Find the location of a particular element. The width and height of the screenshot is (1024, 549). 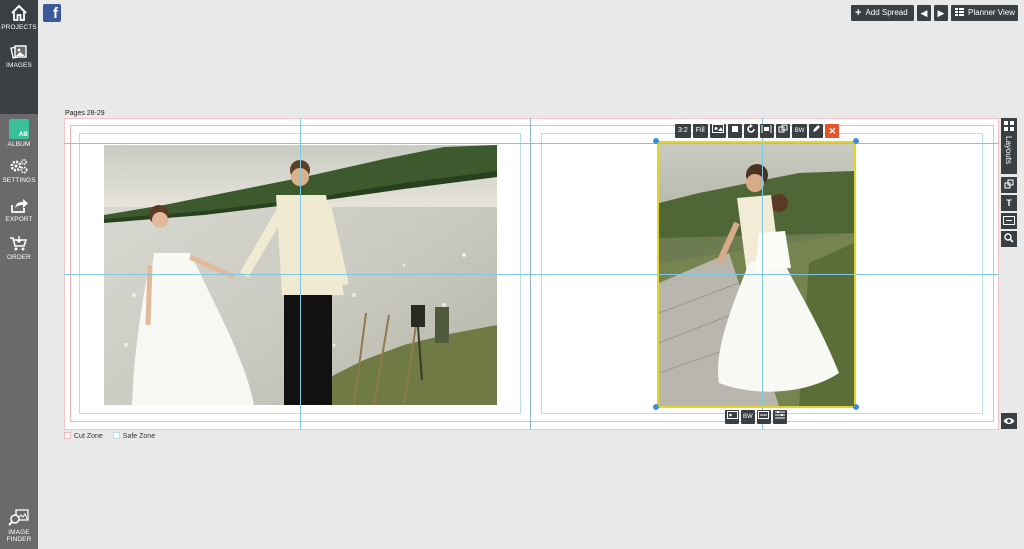

guide-line-top is located at coordinates (531, 143).